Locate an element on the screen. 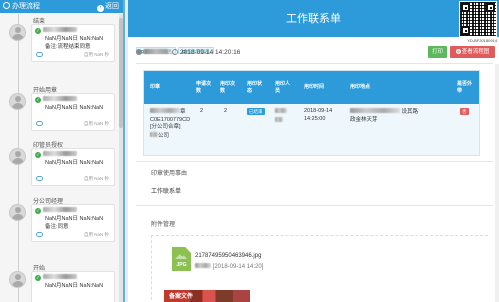 This screenshot has height=302, width=499. clock-icon is located at coordinates (175, 52).